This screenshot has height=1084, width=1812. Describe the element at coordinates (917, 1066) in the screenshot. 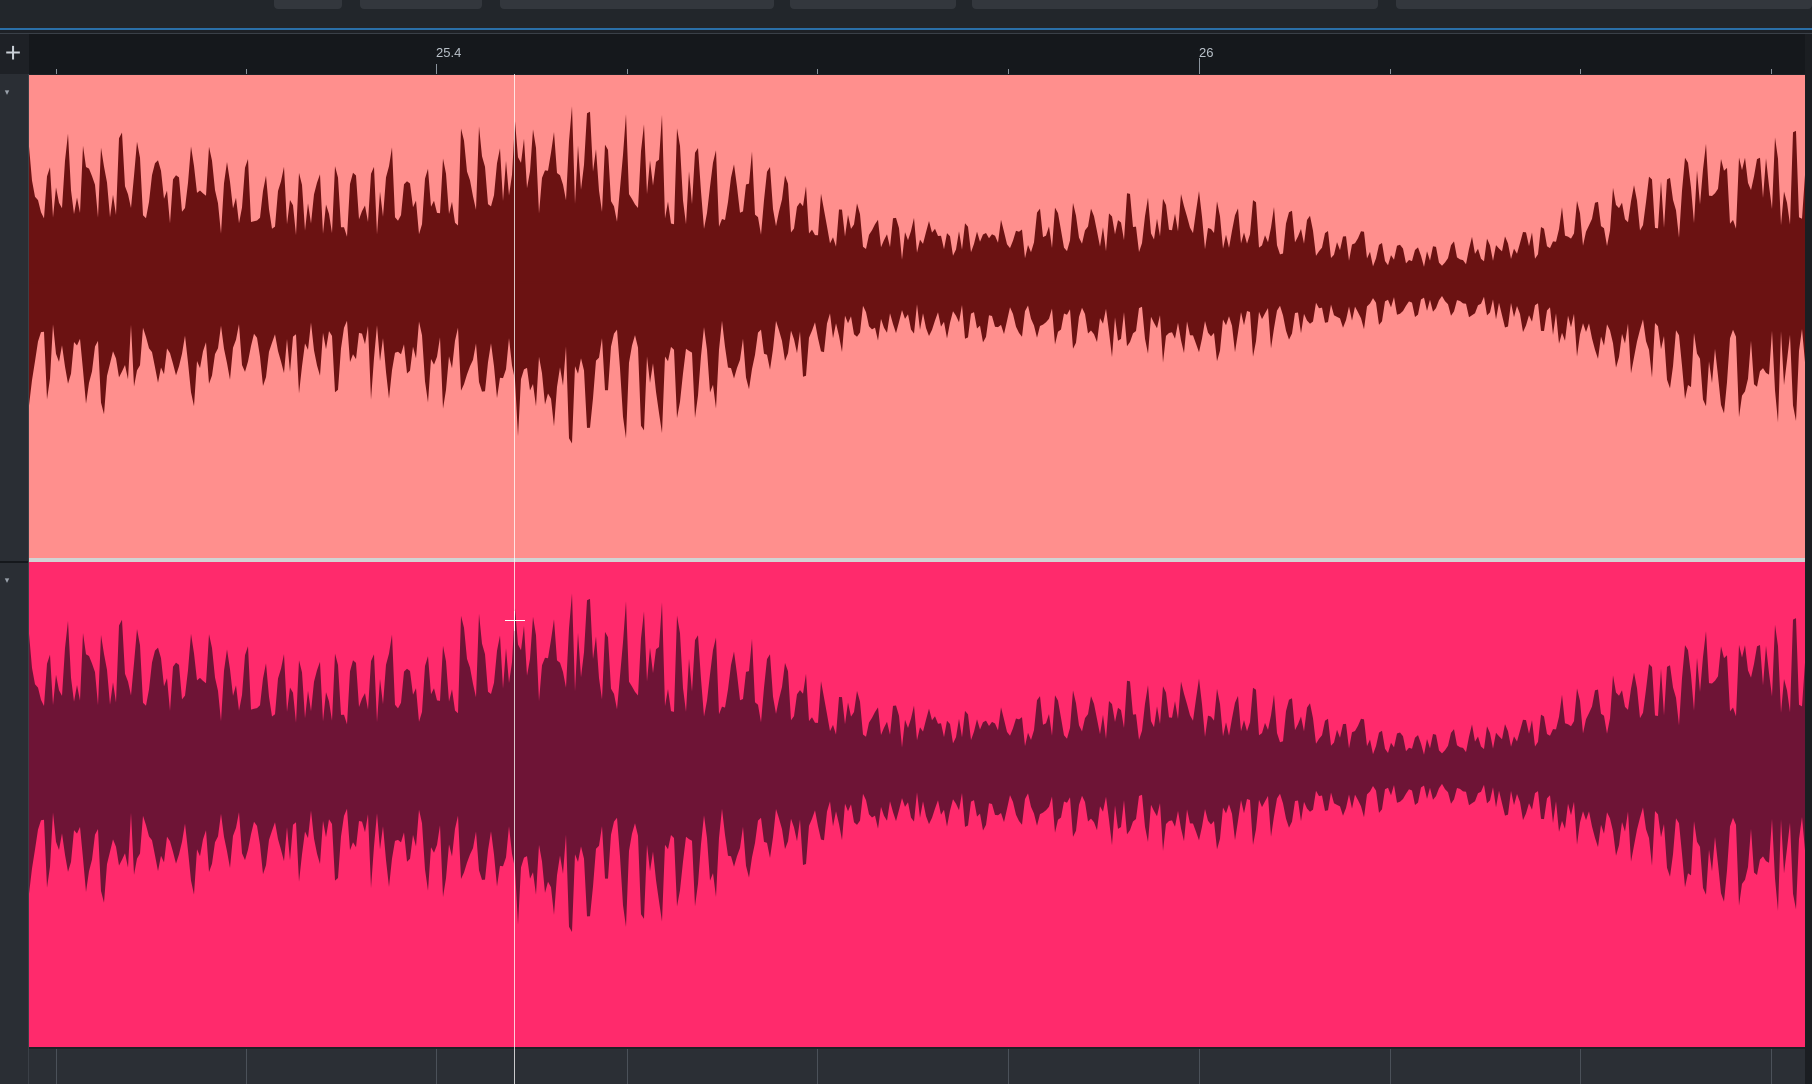

I see `bottom-scroll-strip` at that location.